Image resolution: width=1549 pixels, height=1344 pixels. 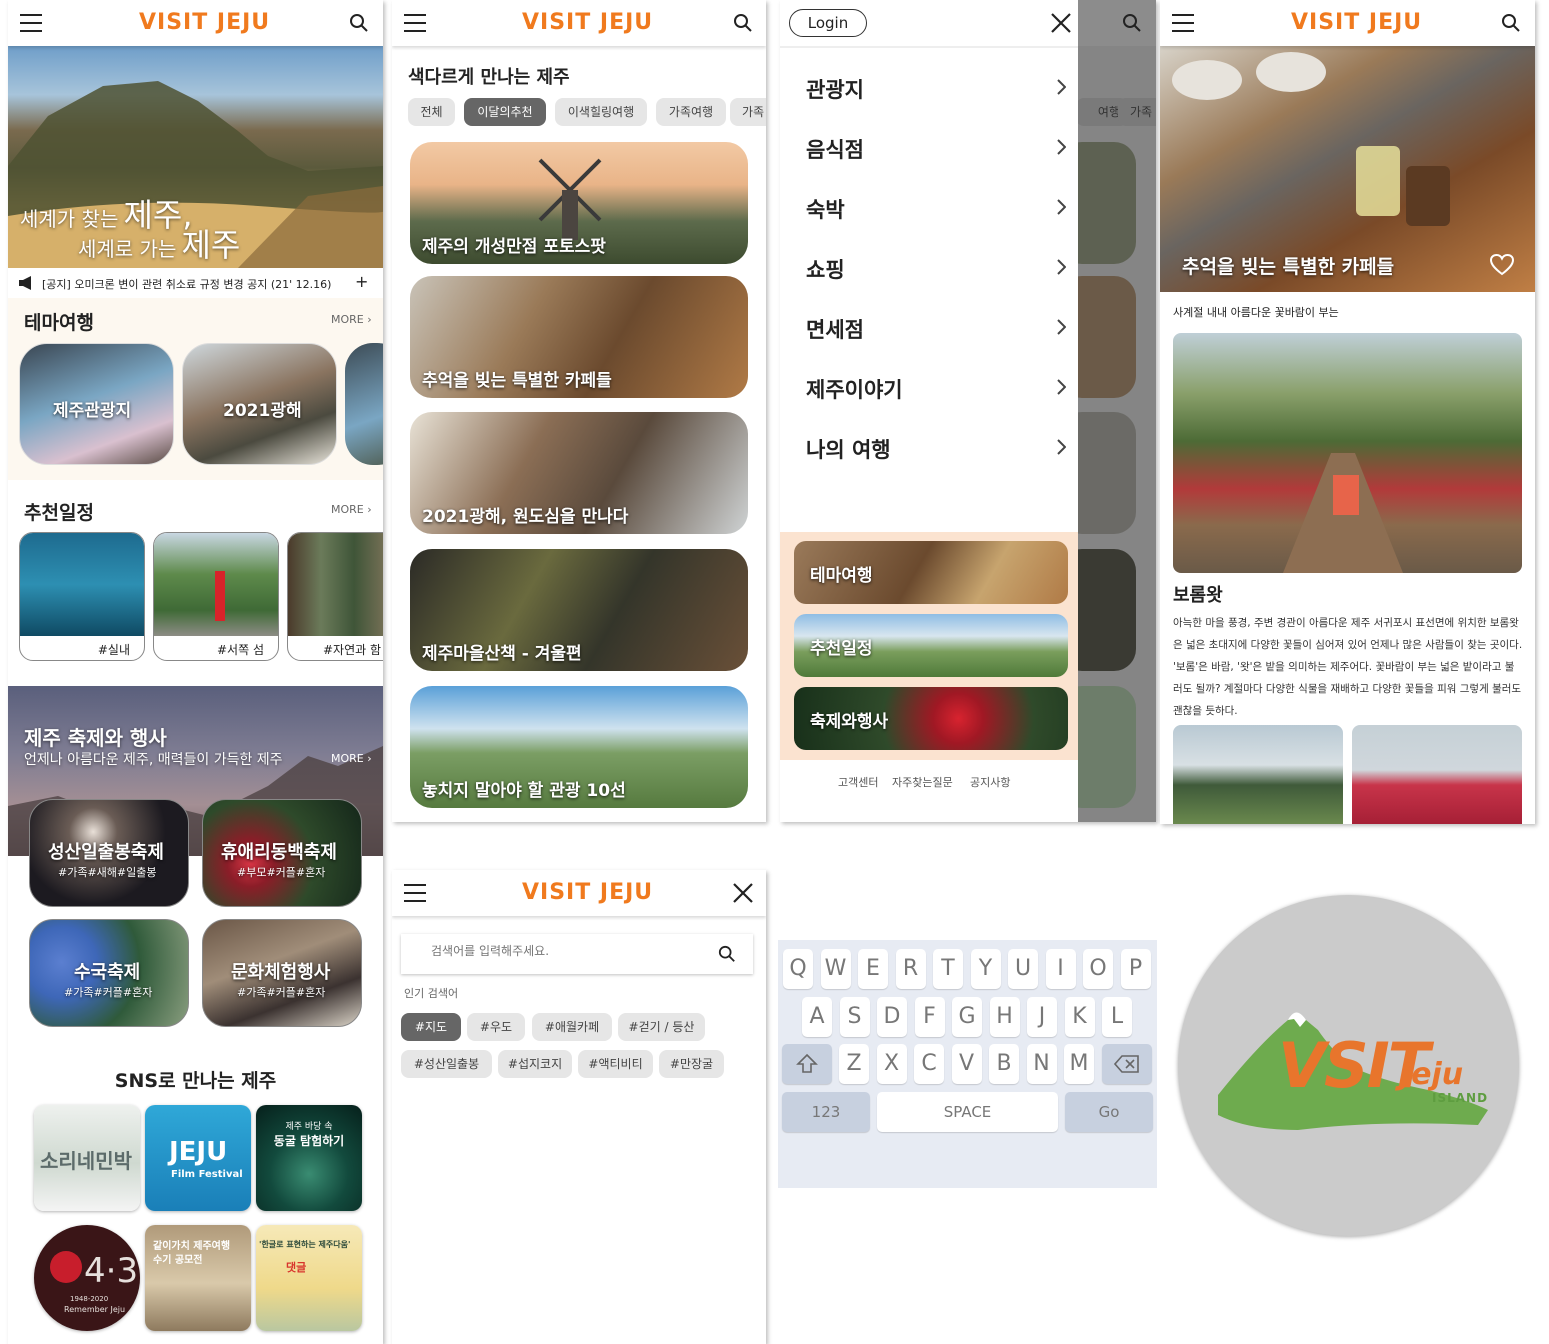 What do you see at coordinates (825, 209) in the screenshot?
I see `menu-item-lodging: 숙박` at bounding box center [825, 209].